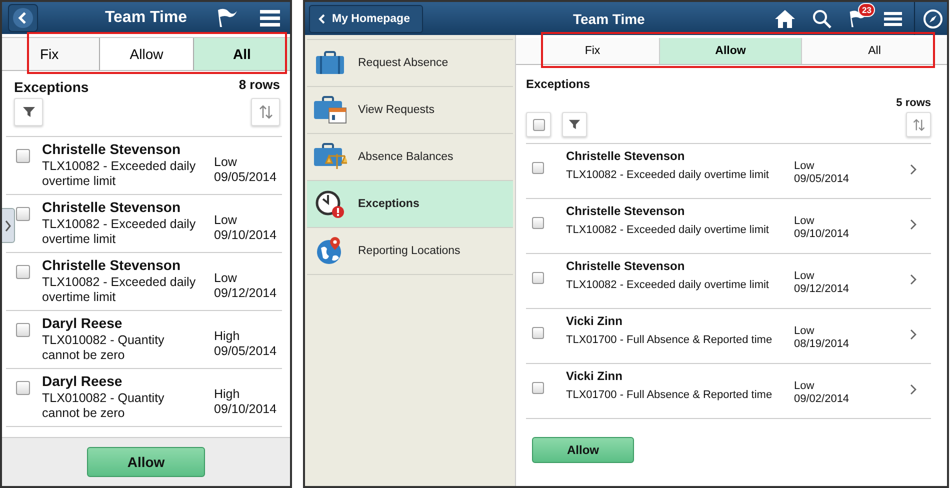 This screenshot has height=488, width=950. Describe the element at coordinates (330, 157) in the screenshot. I see `briefcase-scale-icon` at that location.